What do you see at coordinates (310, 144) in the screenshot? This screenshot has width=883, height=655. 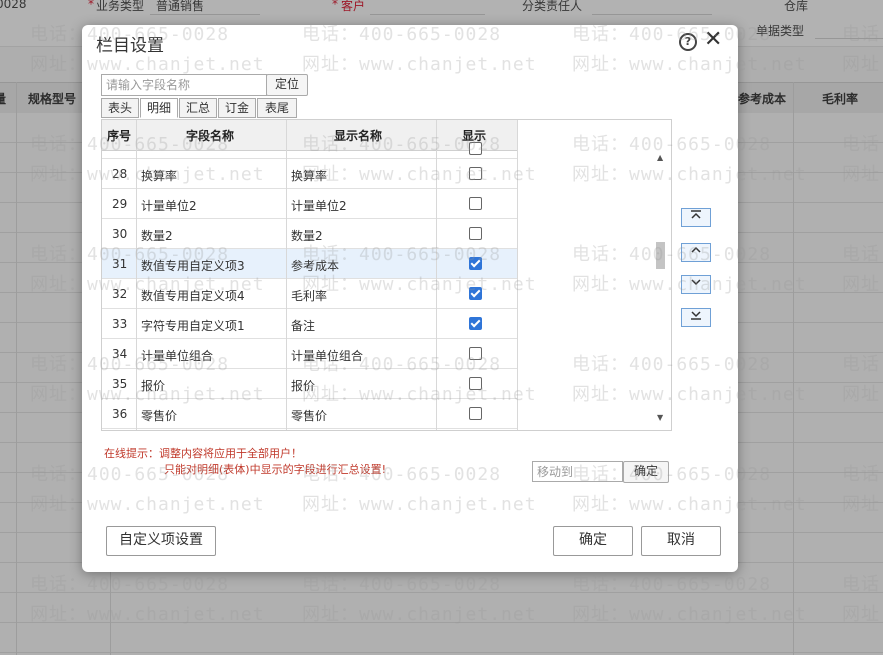 I see `table-row-partial` at bounding box center [310, 144].